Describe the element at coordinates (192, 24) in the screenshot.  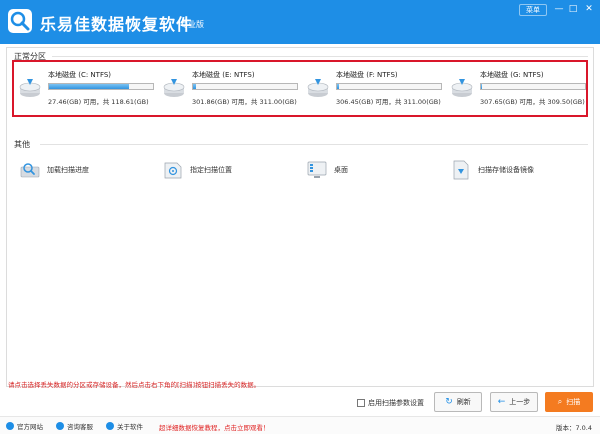
I see `edition-label: 专业版` at that location.